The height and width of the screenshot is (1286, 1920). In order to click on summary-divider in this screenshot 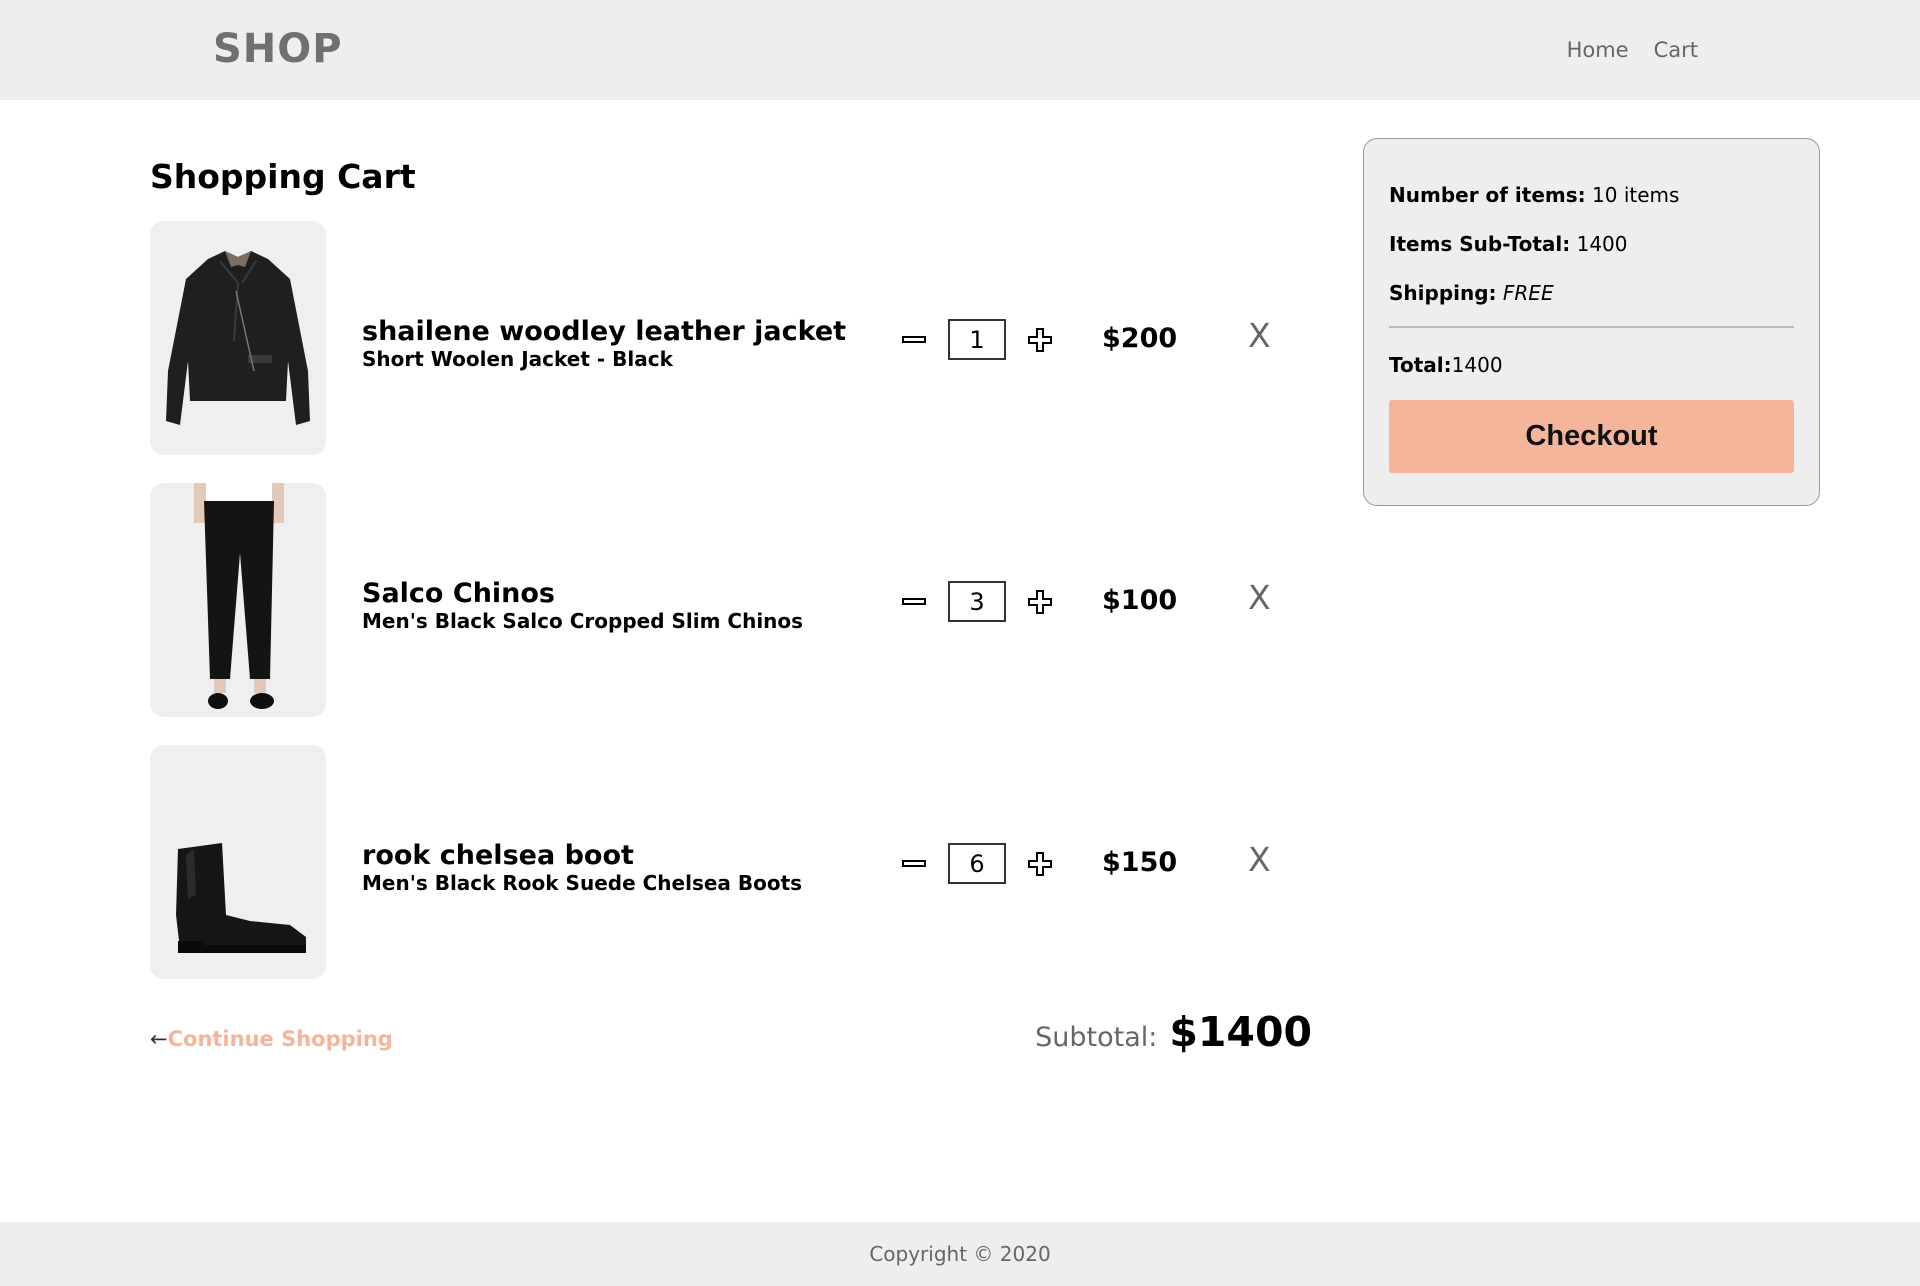, I will do `click(1591, 327)`.